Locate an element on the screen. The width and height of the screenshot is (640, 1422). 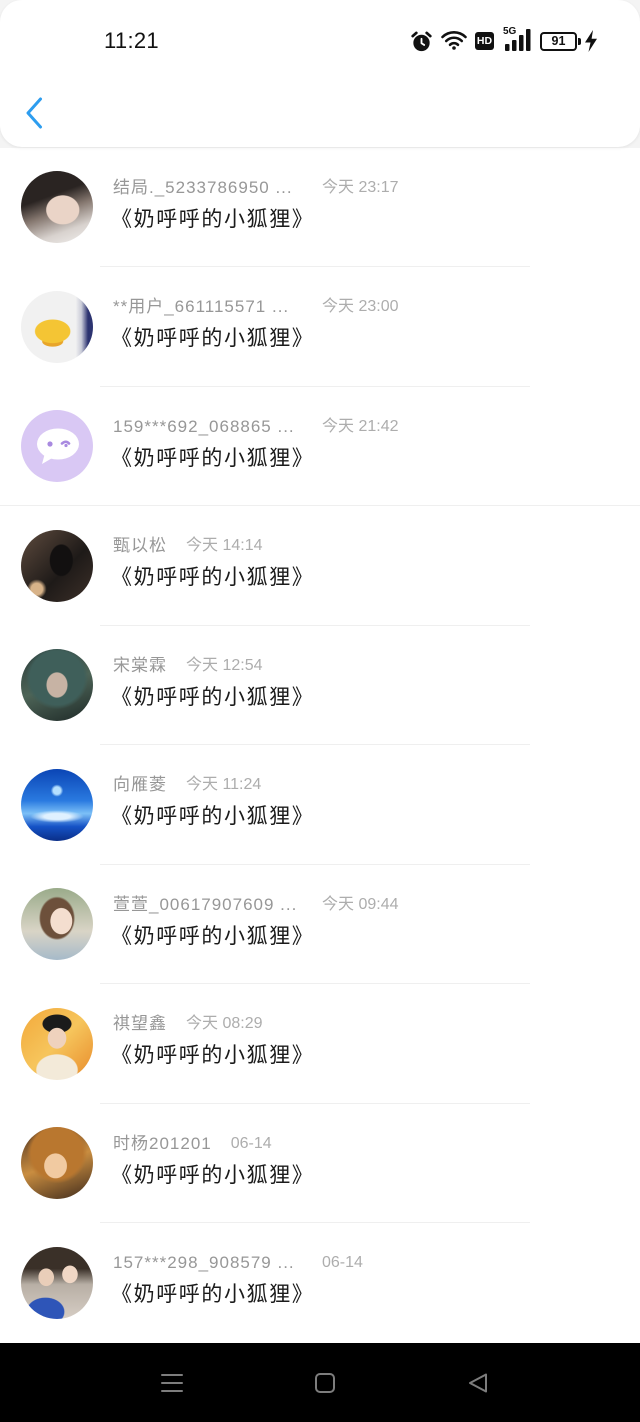
back-button is located at coordinates (35, 113).